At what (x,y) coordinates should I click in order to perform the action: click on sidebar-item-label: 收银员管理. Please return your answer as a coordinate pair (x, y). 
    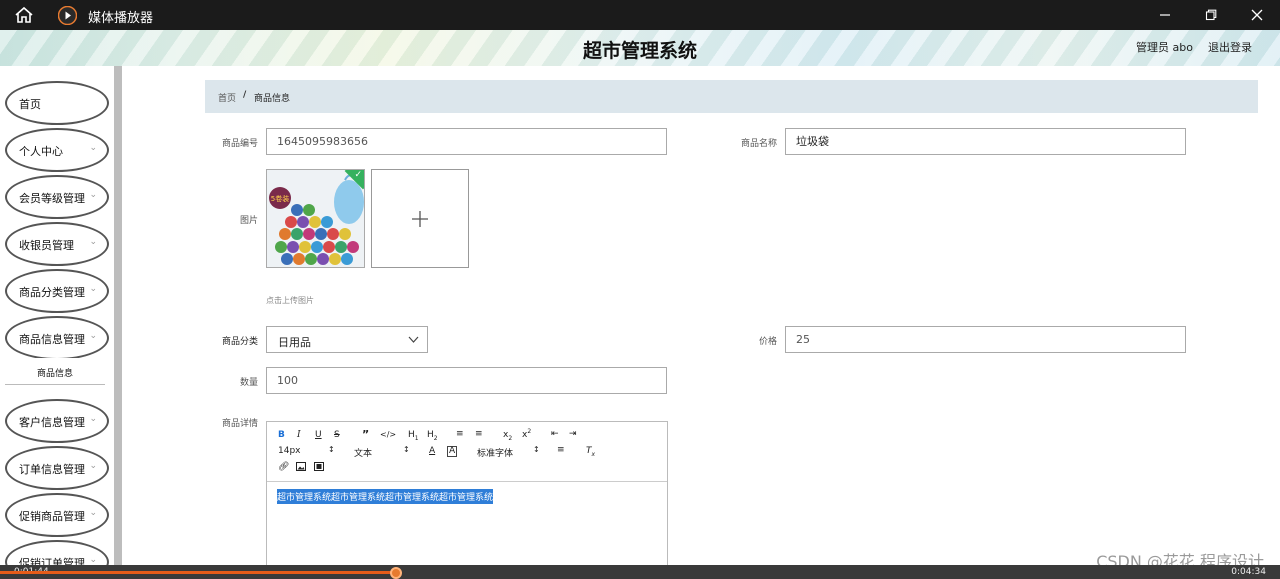
    Looking at the image, I should click on (46, 245).